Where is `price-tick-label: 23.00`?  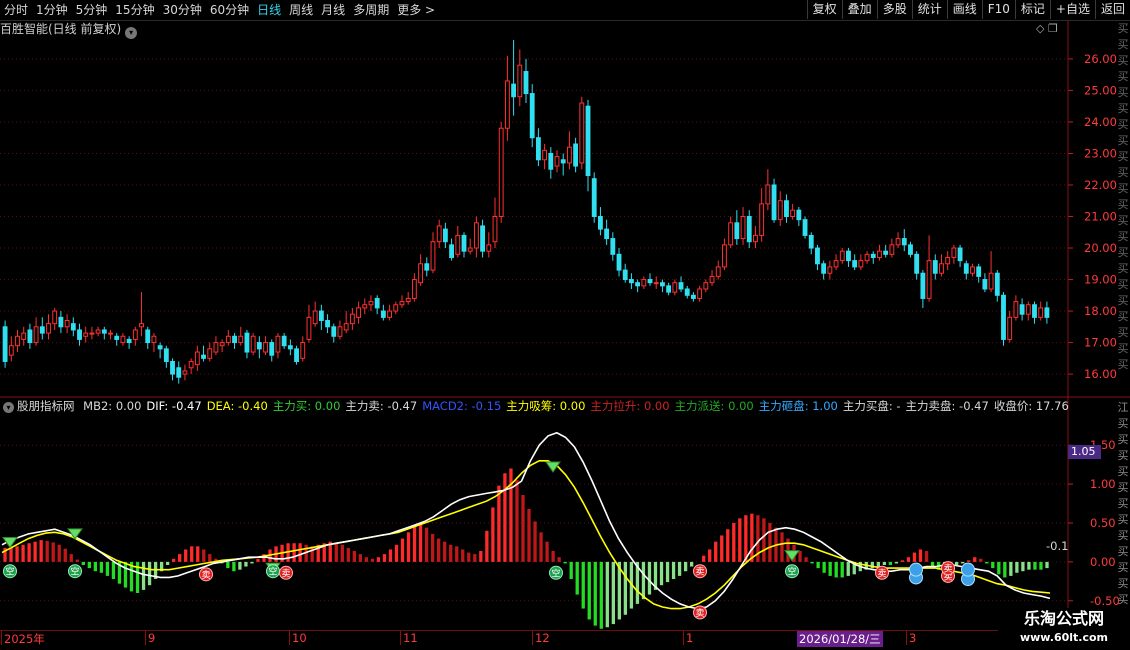 price-tick-label: 23.00 is located at coordinates (1100, 153).